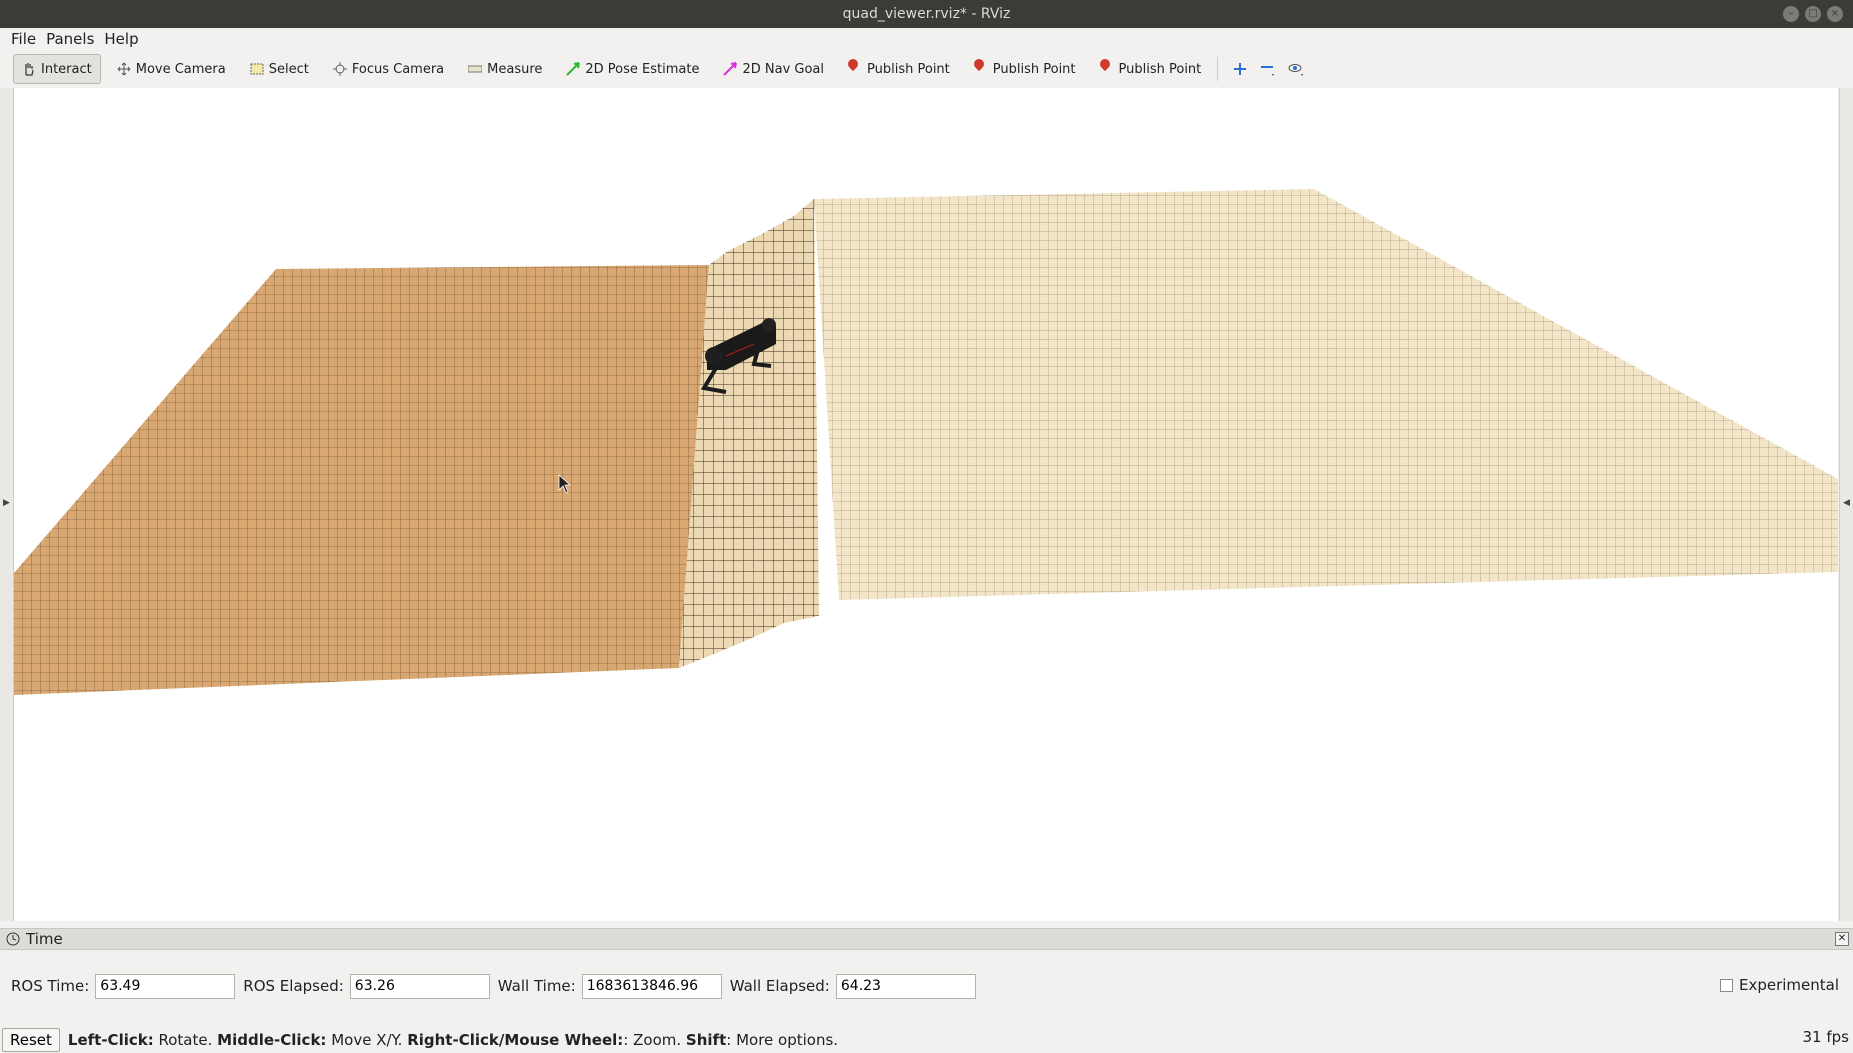 Image resolution: width=1853 pixels, height=1053 pixels. I want to click on experimental-label: Experimental, so click(1788, 985).